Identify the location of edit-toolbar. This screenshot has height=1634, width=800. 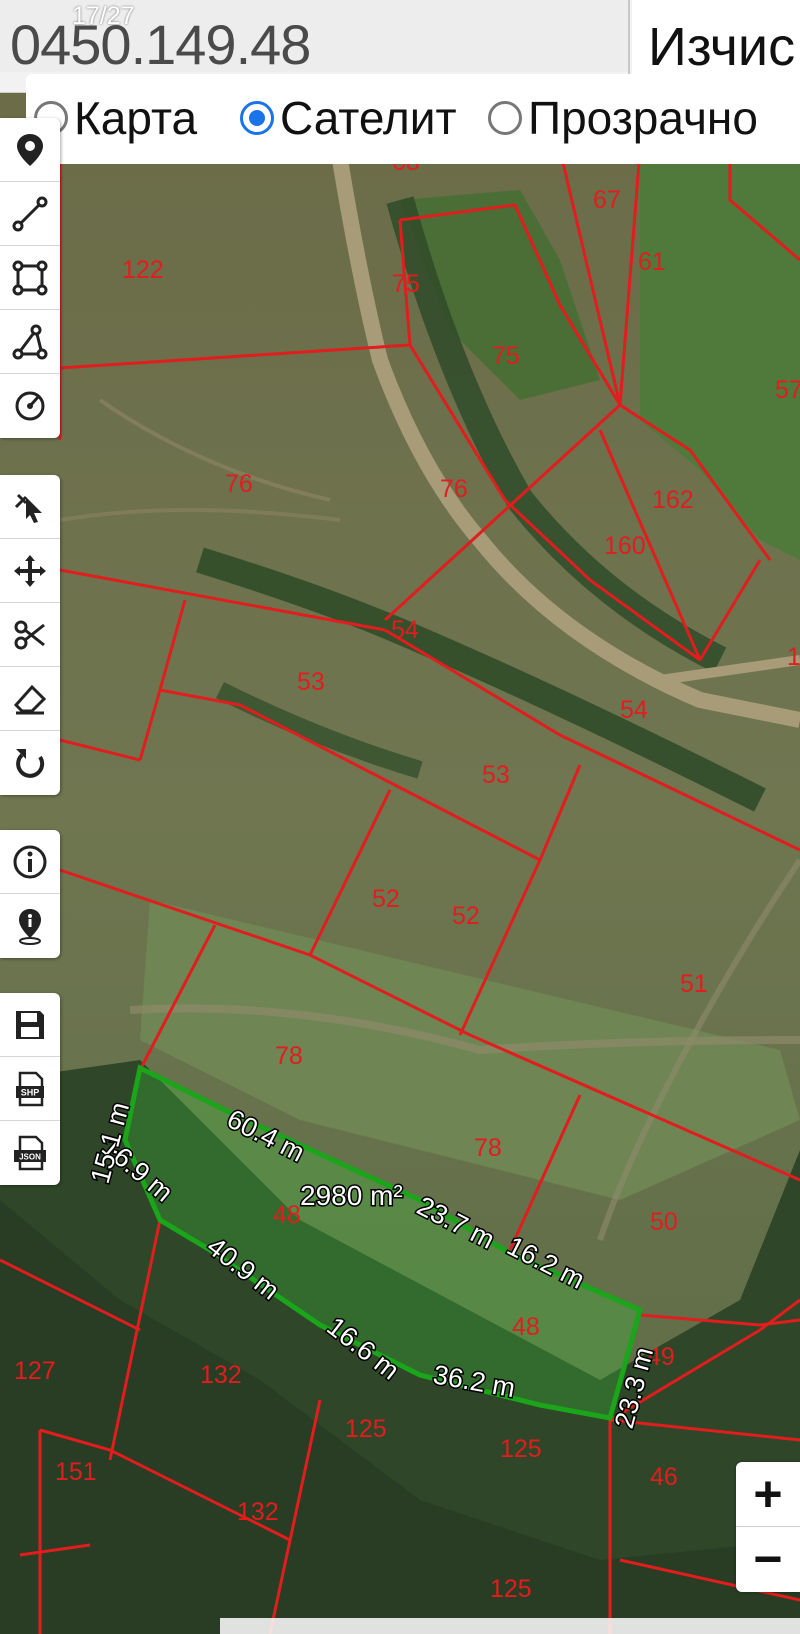
(30, 635).